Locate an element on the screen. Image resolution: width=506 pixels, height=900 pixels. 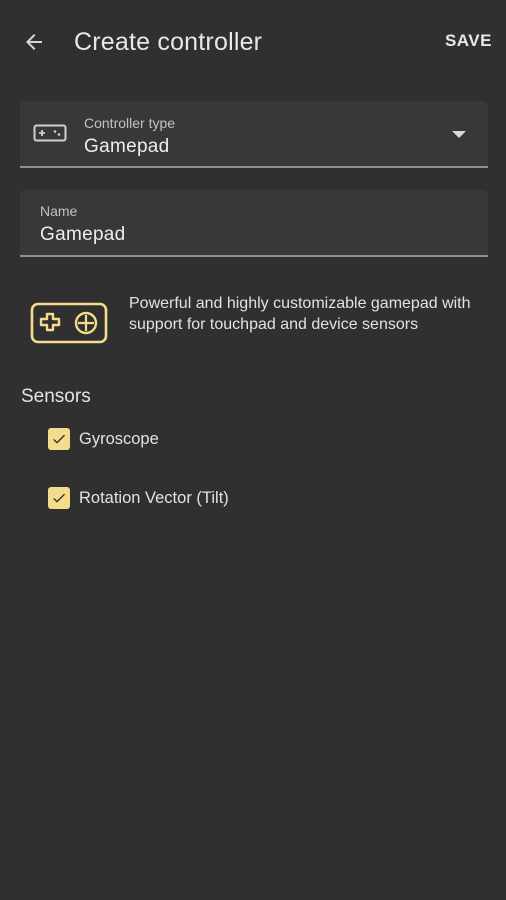
gyroscope-label: Gyroscope is located at coordinates (119, 438).